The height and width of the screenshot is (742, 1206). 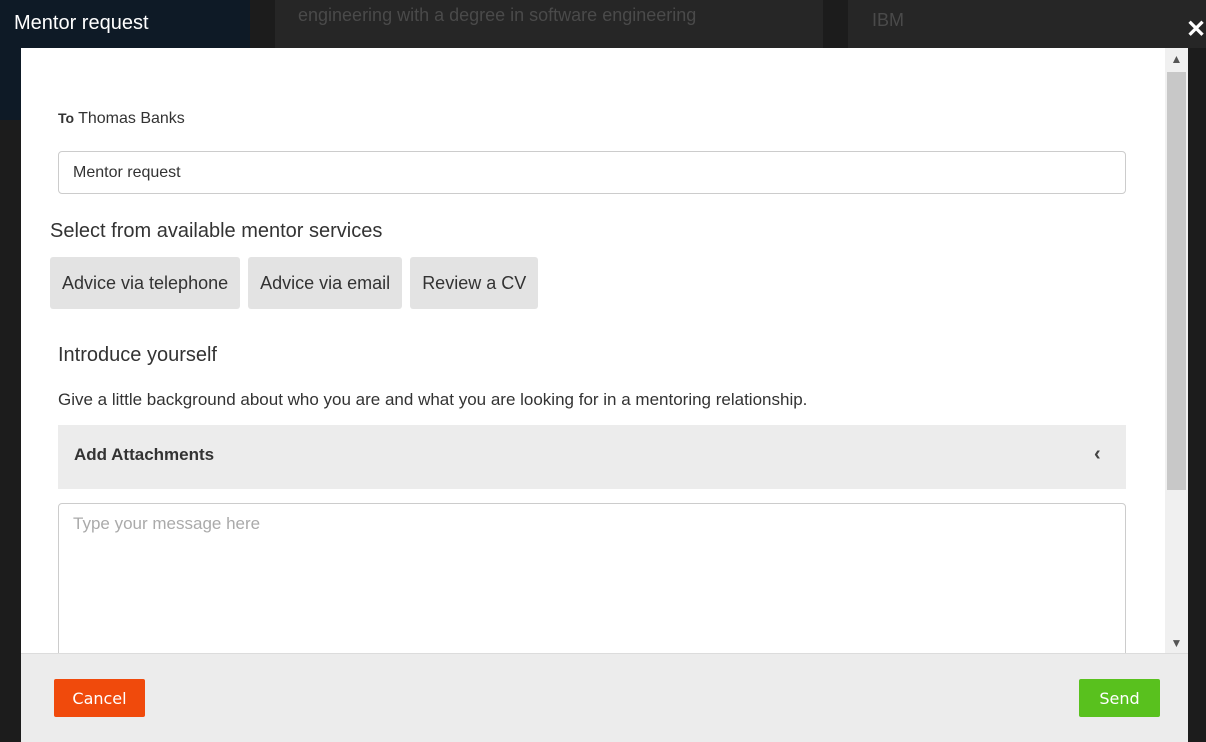 I want to click on service-button-email: Advice via email, so click(x=325, y=283).